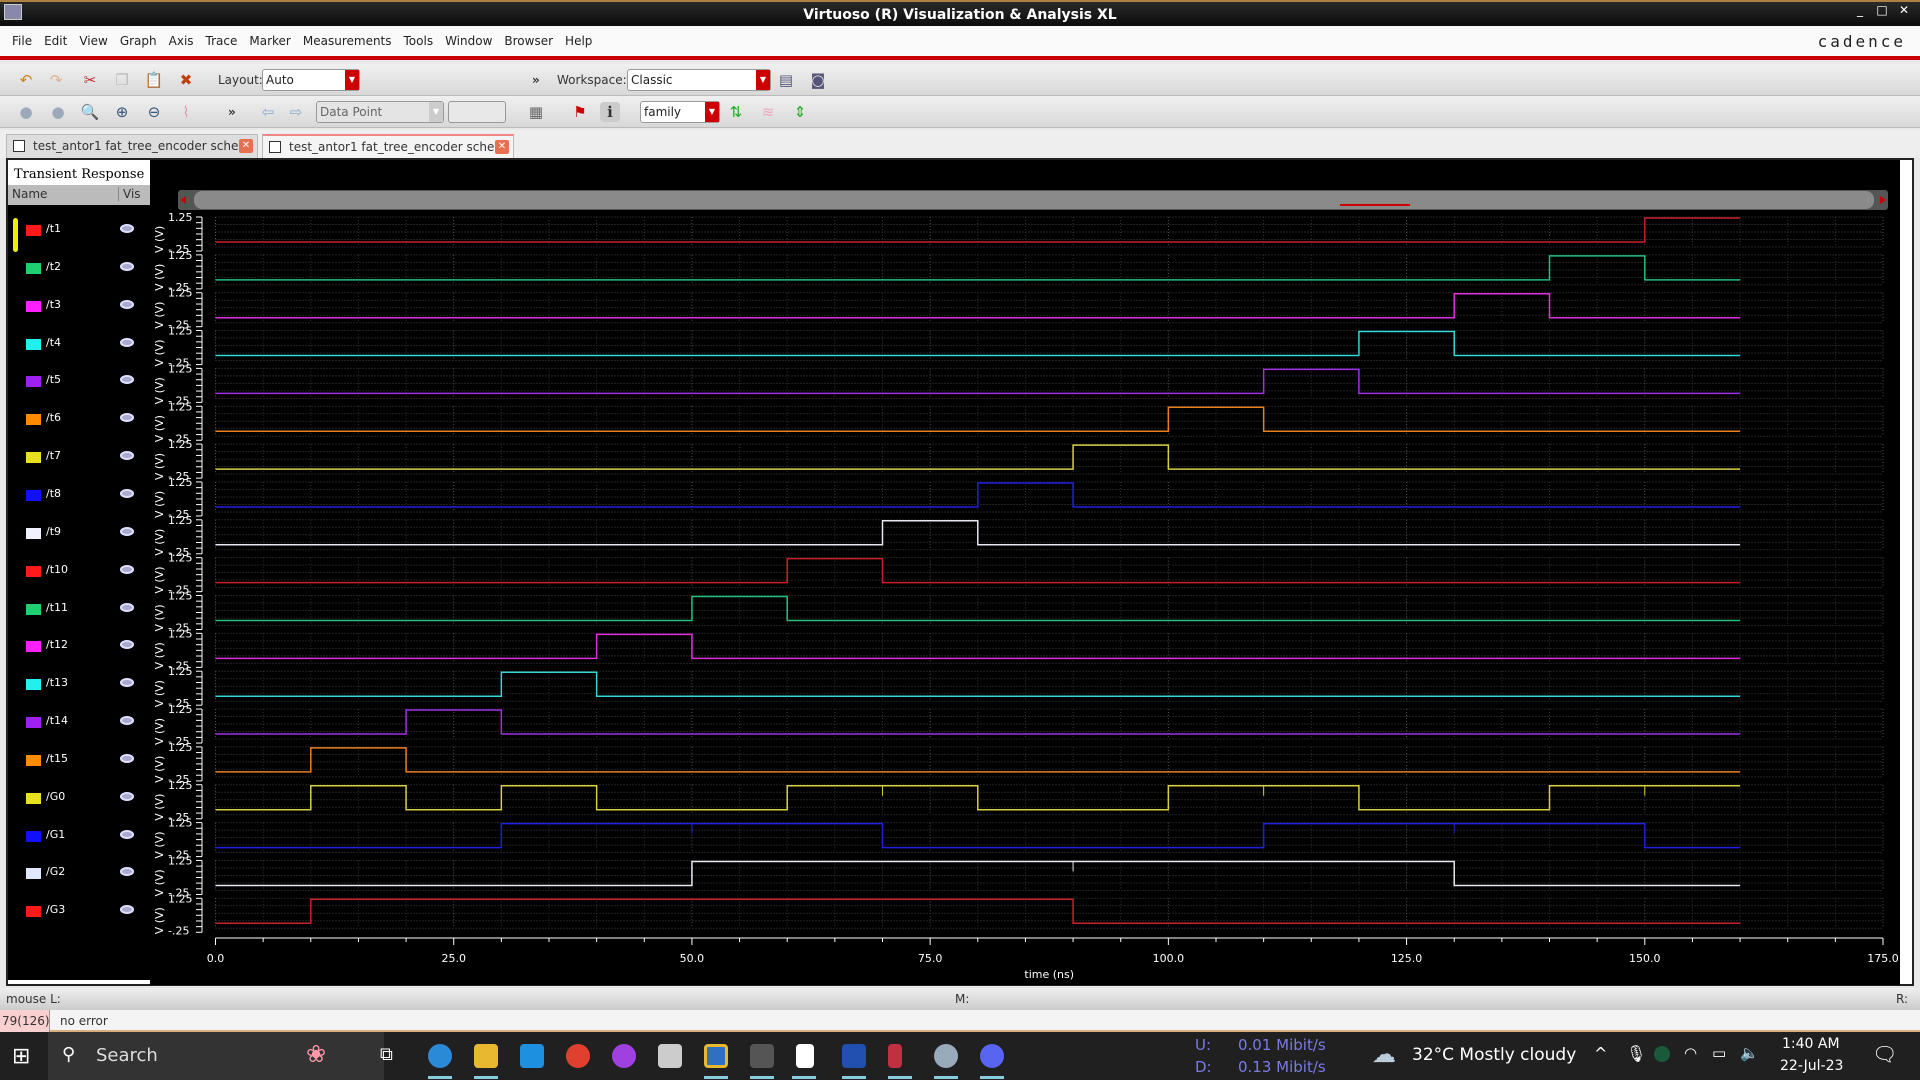 The height and width of the screenshot is (1080, 1920). Describe the element at coordinates (246, 146) in the screenshot. I see `close-tab-icon: ✕` at that location.